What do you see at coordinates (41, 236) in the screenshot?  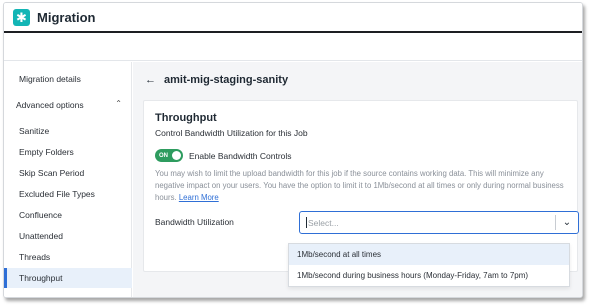 I see `sidebar-item-label: Unattended` at bounding box center [41, 236].